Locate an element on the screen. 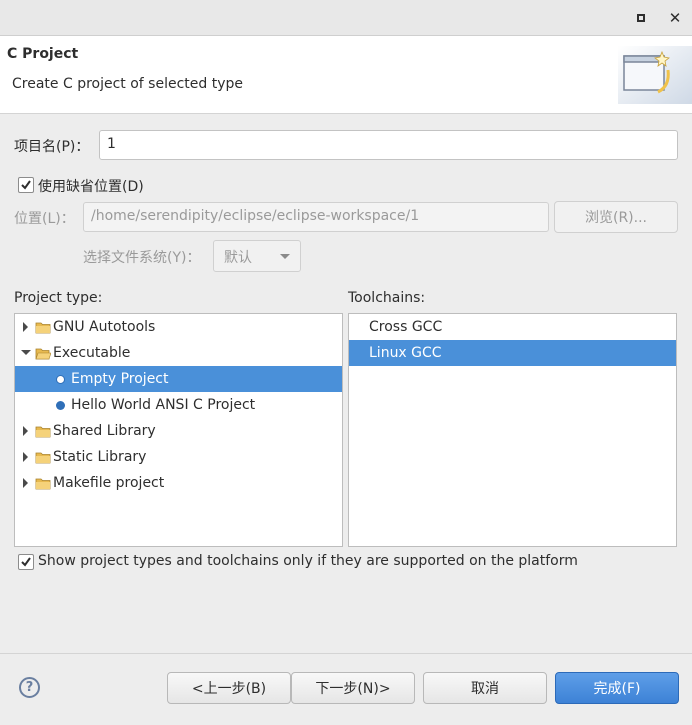 This screenshot has height=725, width=692. toolchain-label: Linux GCC is located at coordinates (405, 353).